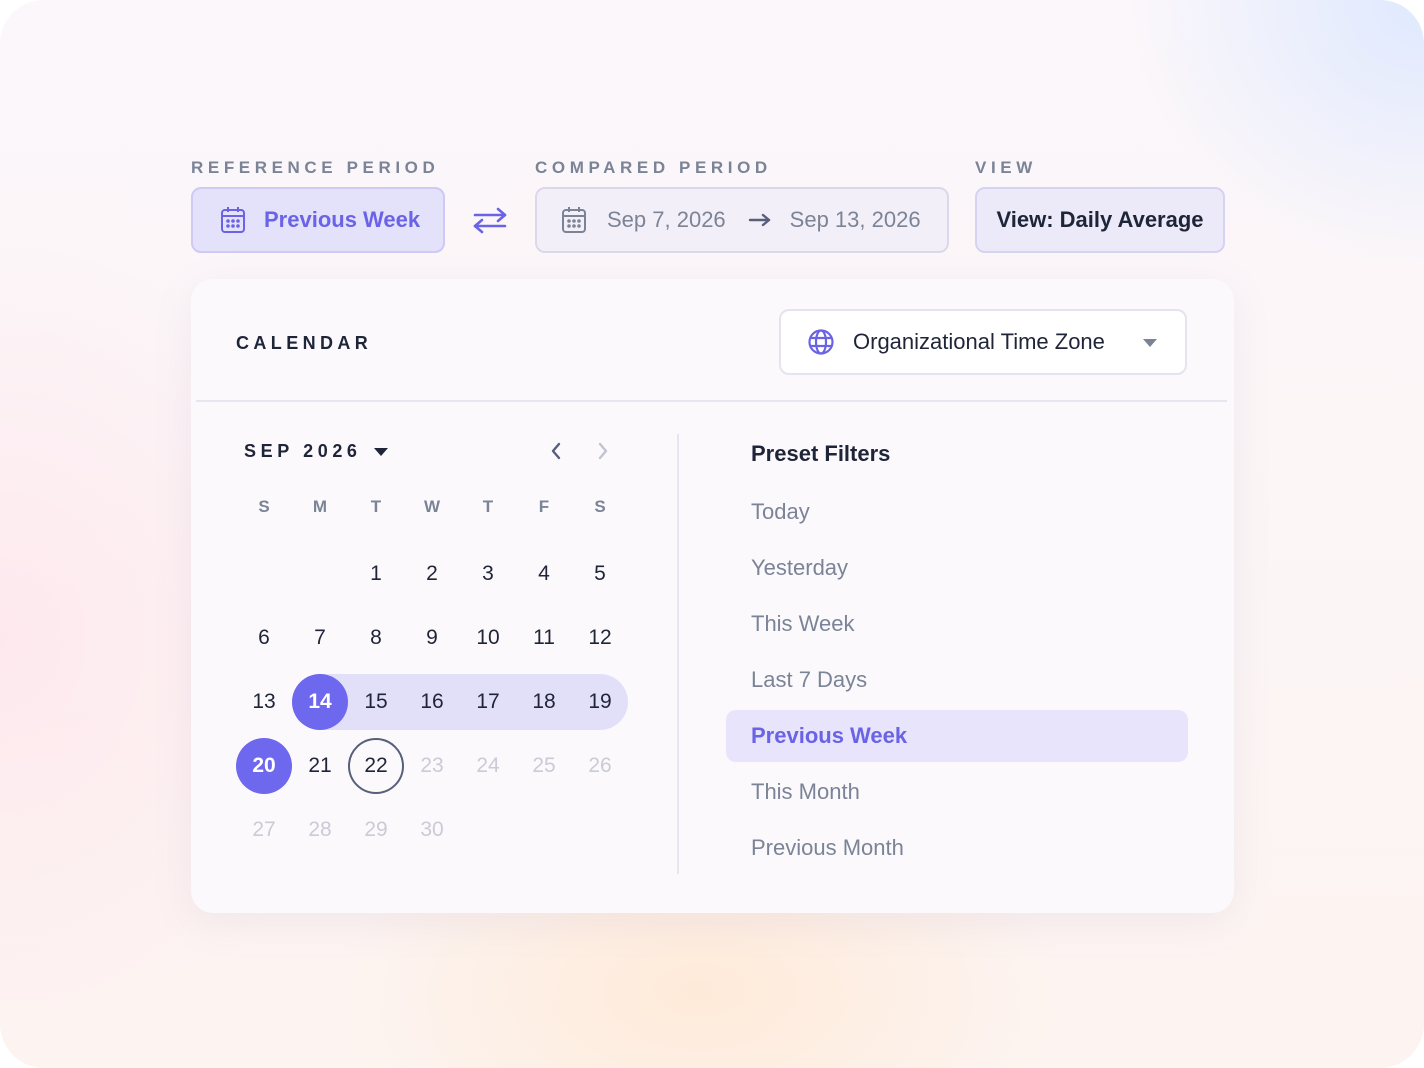 The height and width of the screenshot is (1068, 1424). I want to click on chevron-left-icon, so click(556, 451).